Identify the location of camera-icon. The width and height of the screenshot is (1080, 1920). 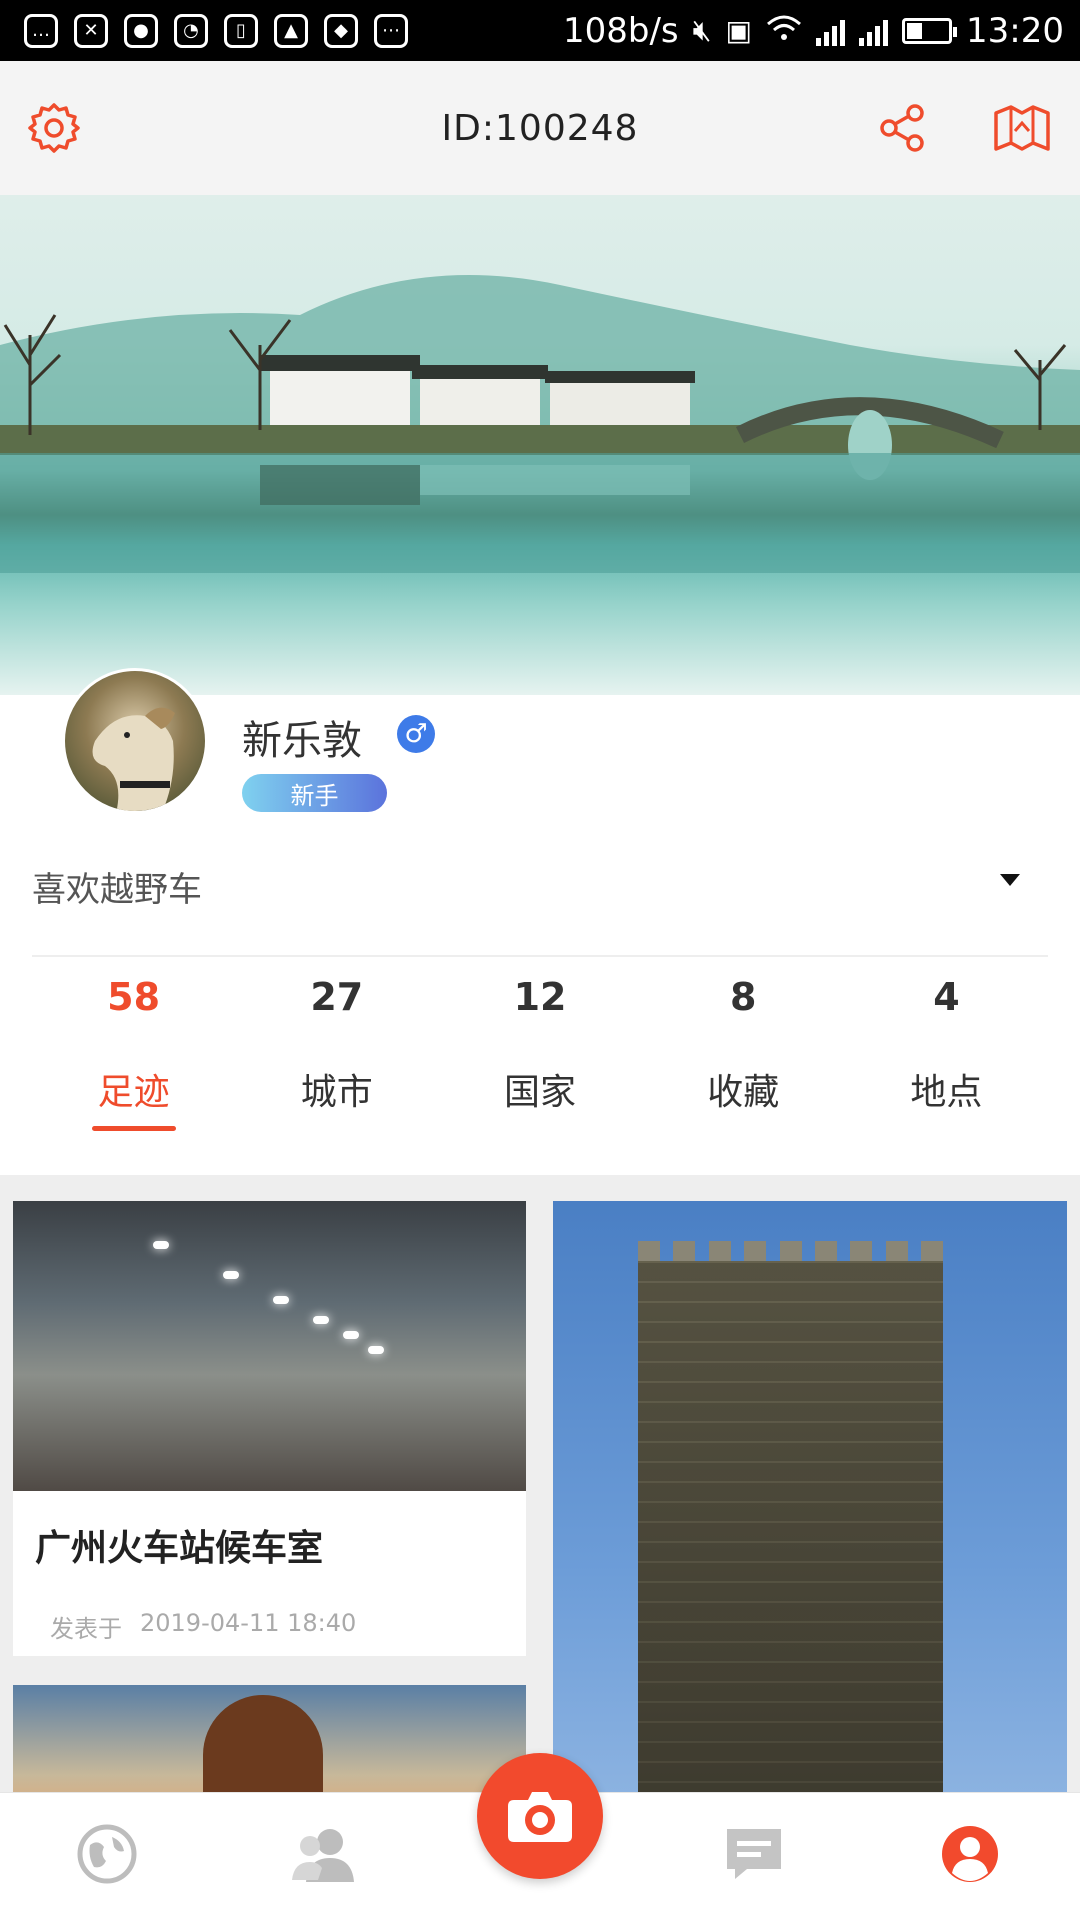
(540, 1817).